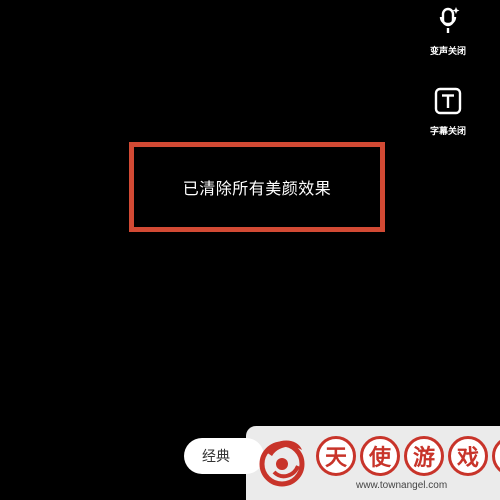 The height and width of the screenshot is (500, 500). Describe the element at coordinates (448, 101) in the screenshot. I see `text-t-icon` at that location.